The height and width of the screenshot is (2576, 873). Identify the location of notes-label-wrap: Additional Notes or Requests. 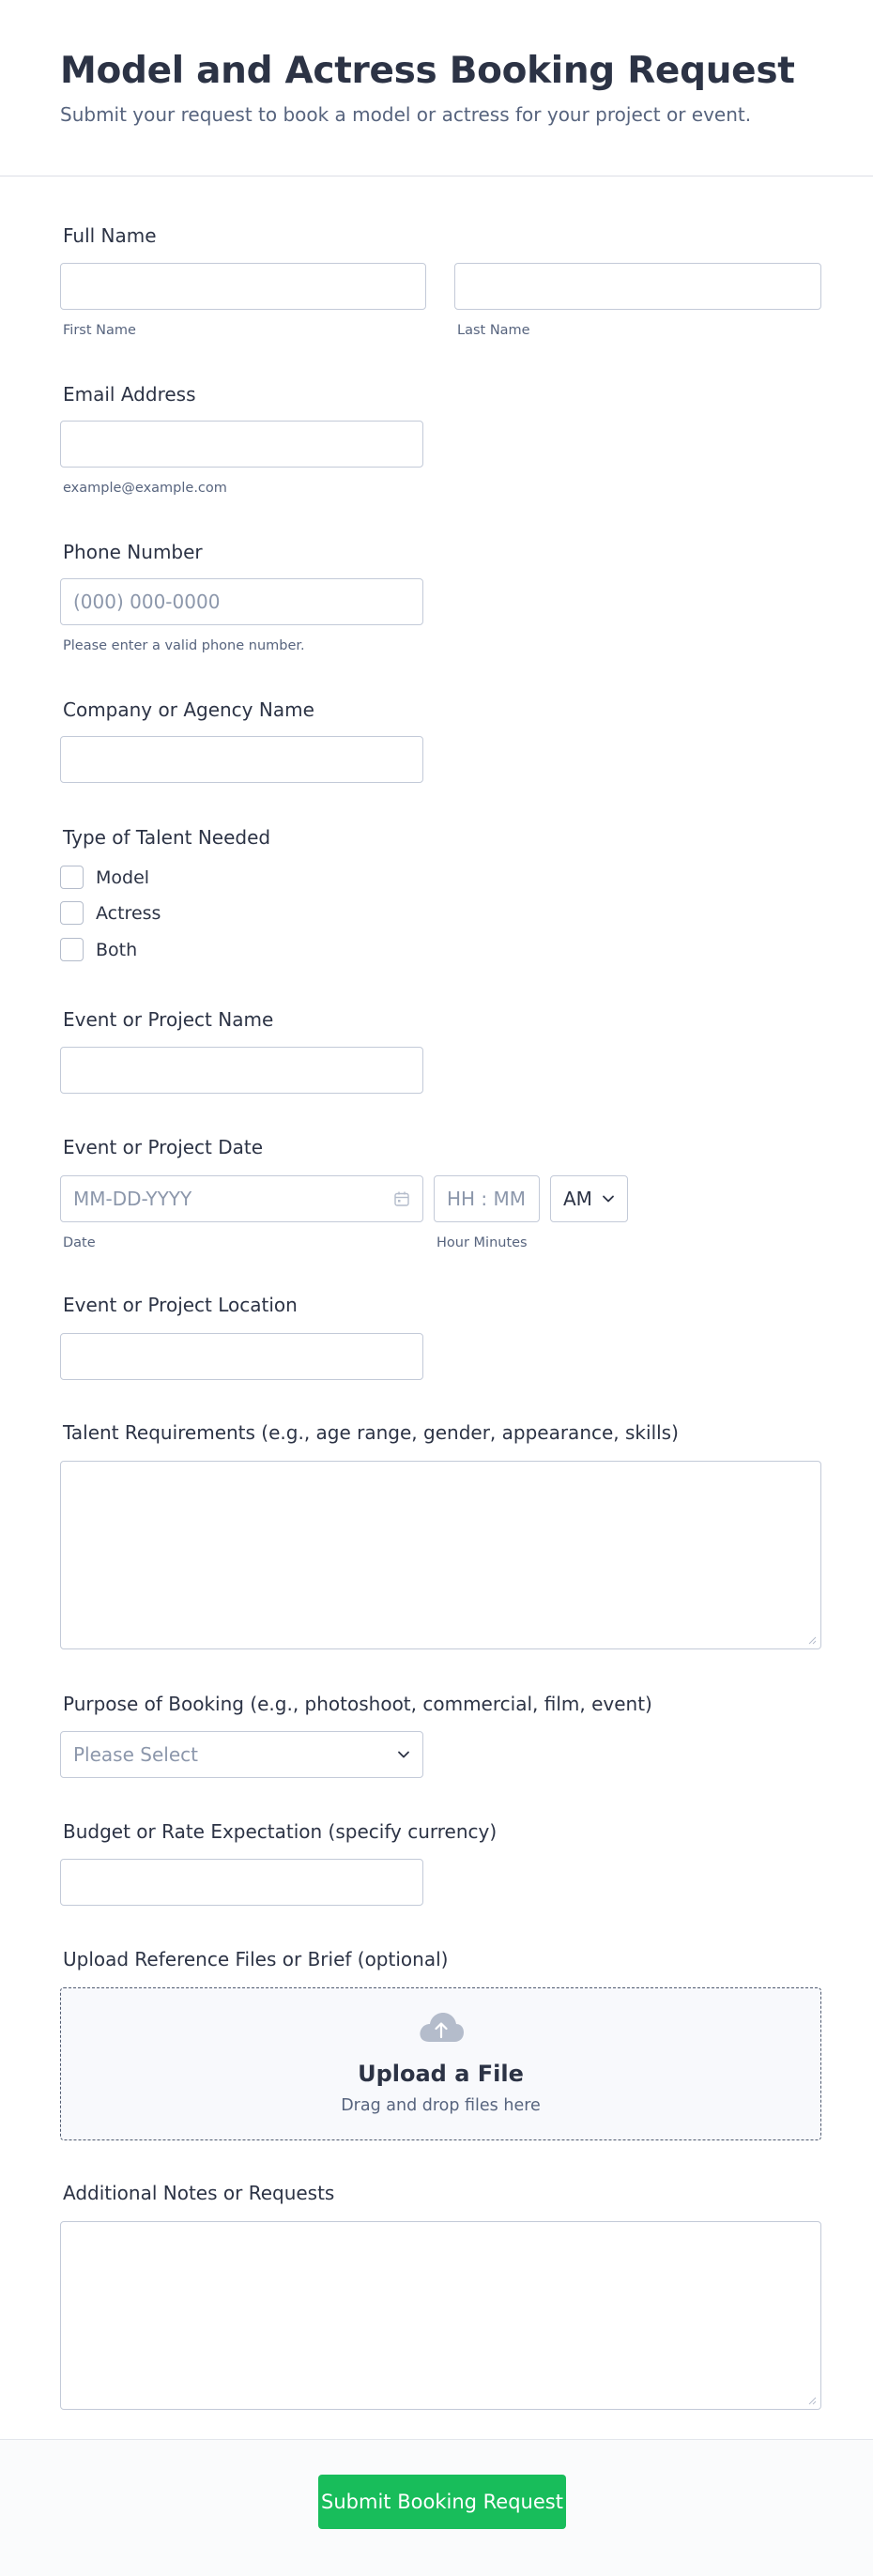
(197, 2193).